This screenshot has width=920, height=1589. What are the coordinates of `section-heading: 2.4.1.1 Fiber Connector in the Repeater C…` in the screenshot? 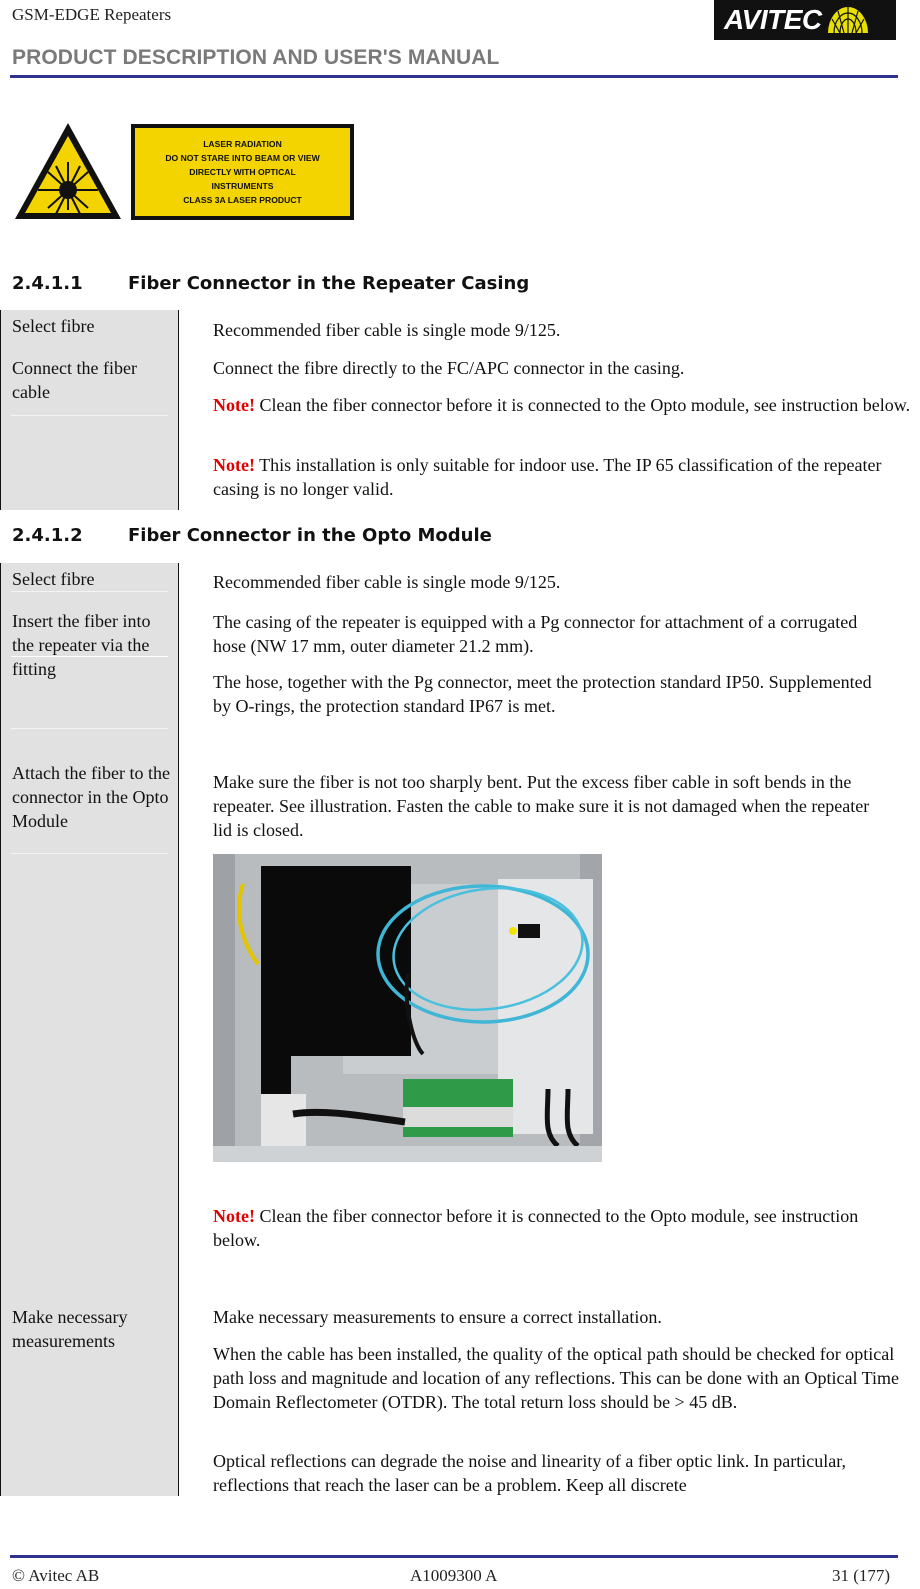 It's located at (270, 283).